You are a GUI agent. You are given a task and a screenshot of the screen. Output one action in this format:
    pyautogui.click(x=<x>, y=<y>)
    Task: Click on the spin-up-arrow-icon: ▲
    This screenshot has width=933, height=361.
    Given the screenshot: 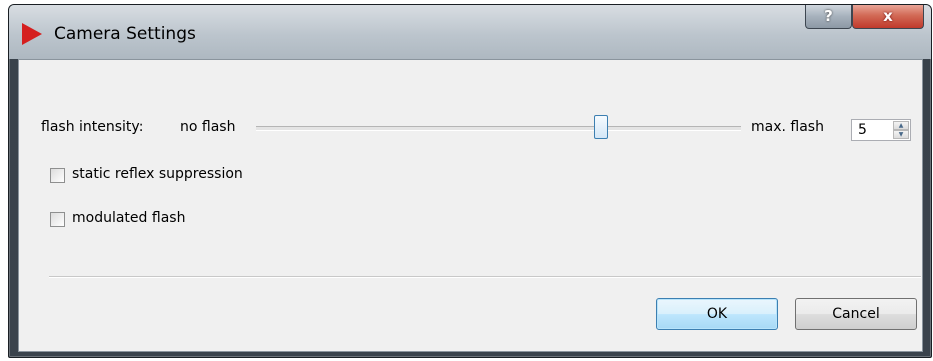 What is the action you would take?
    pyautogui.click(x=901, y=125)
    